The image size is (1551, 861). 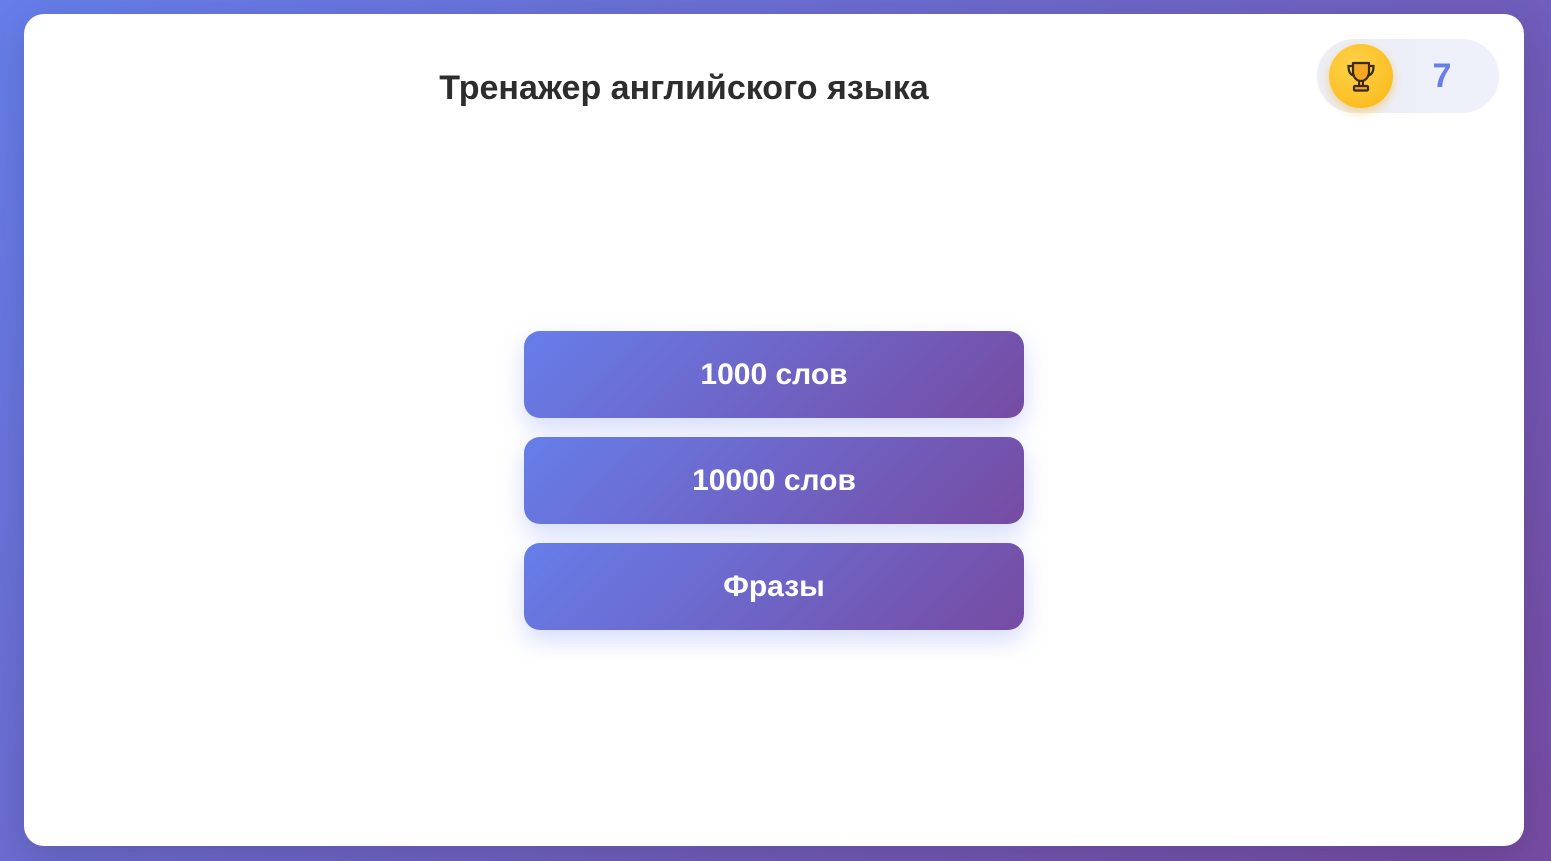 What do you see at coordinates (684, 88) in the screenshot?
I see `page-title: Тренажер английского языка` at bounding box center [684, 88].